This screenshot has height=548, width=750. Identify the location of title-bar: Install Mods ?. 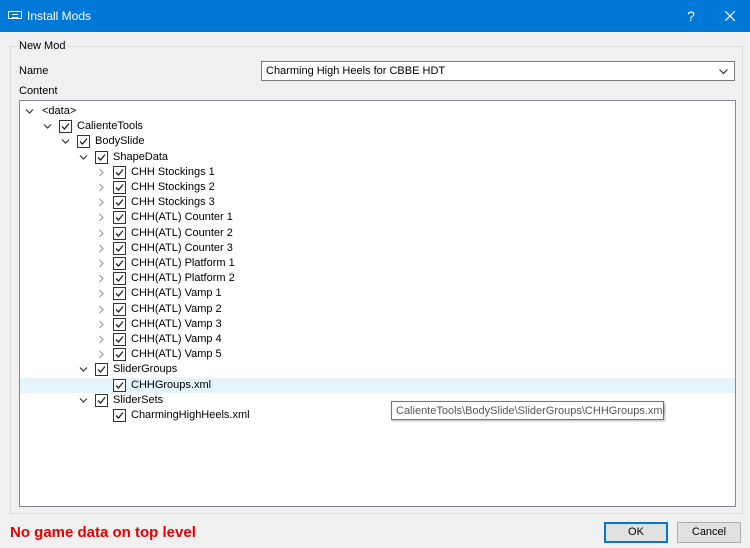
(375, 16).